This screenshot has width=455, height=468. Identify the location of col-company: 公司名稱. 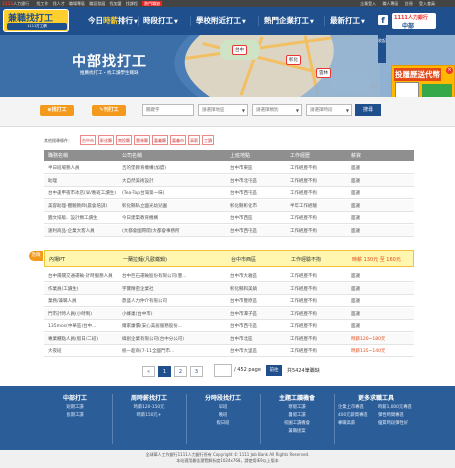
(132, 155).